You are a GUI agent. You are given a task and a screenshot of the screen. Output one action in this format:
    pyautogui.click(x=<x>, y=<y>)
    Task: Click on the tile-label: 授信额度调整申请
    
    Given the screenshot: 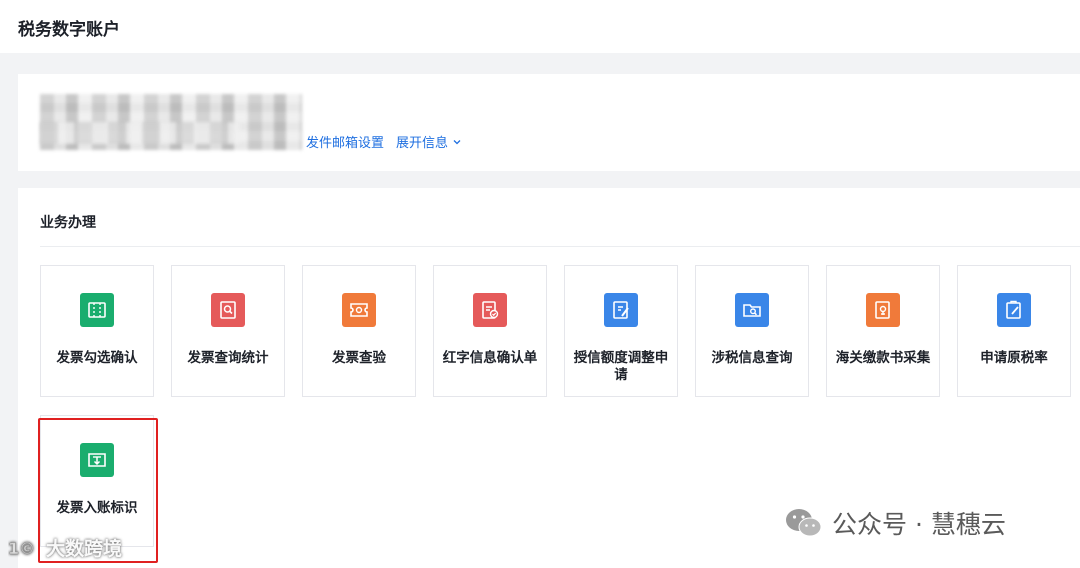 What is the action you would take?
    pyautogui.click(x=621, y=366)
    